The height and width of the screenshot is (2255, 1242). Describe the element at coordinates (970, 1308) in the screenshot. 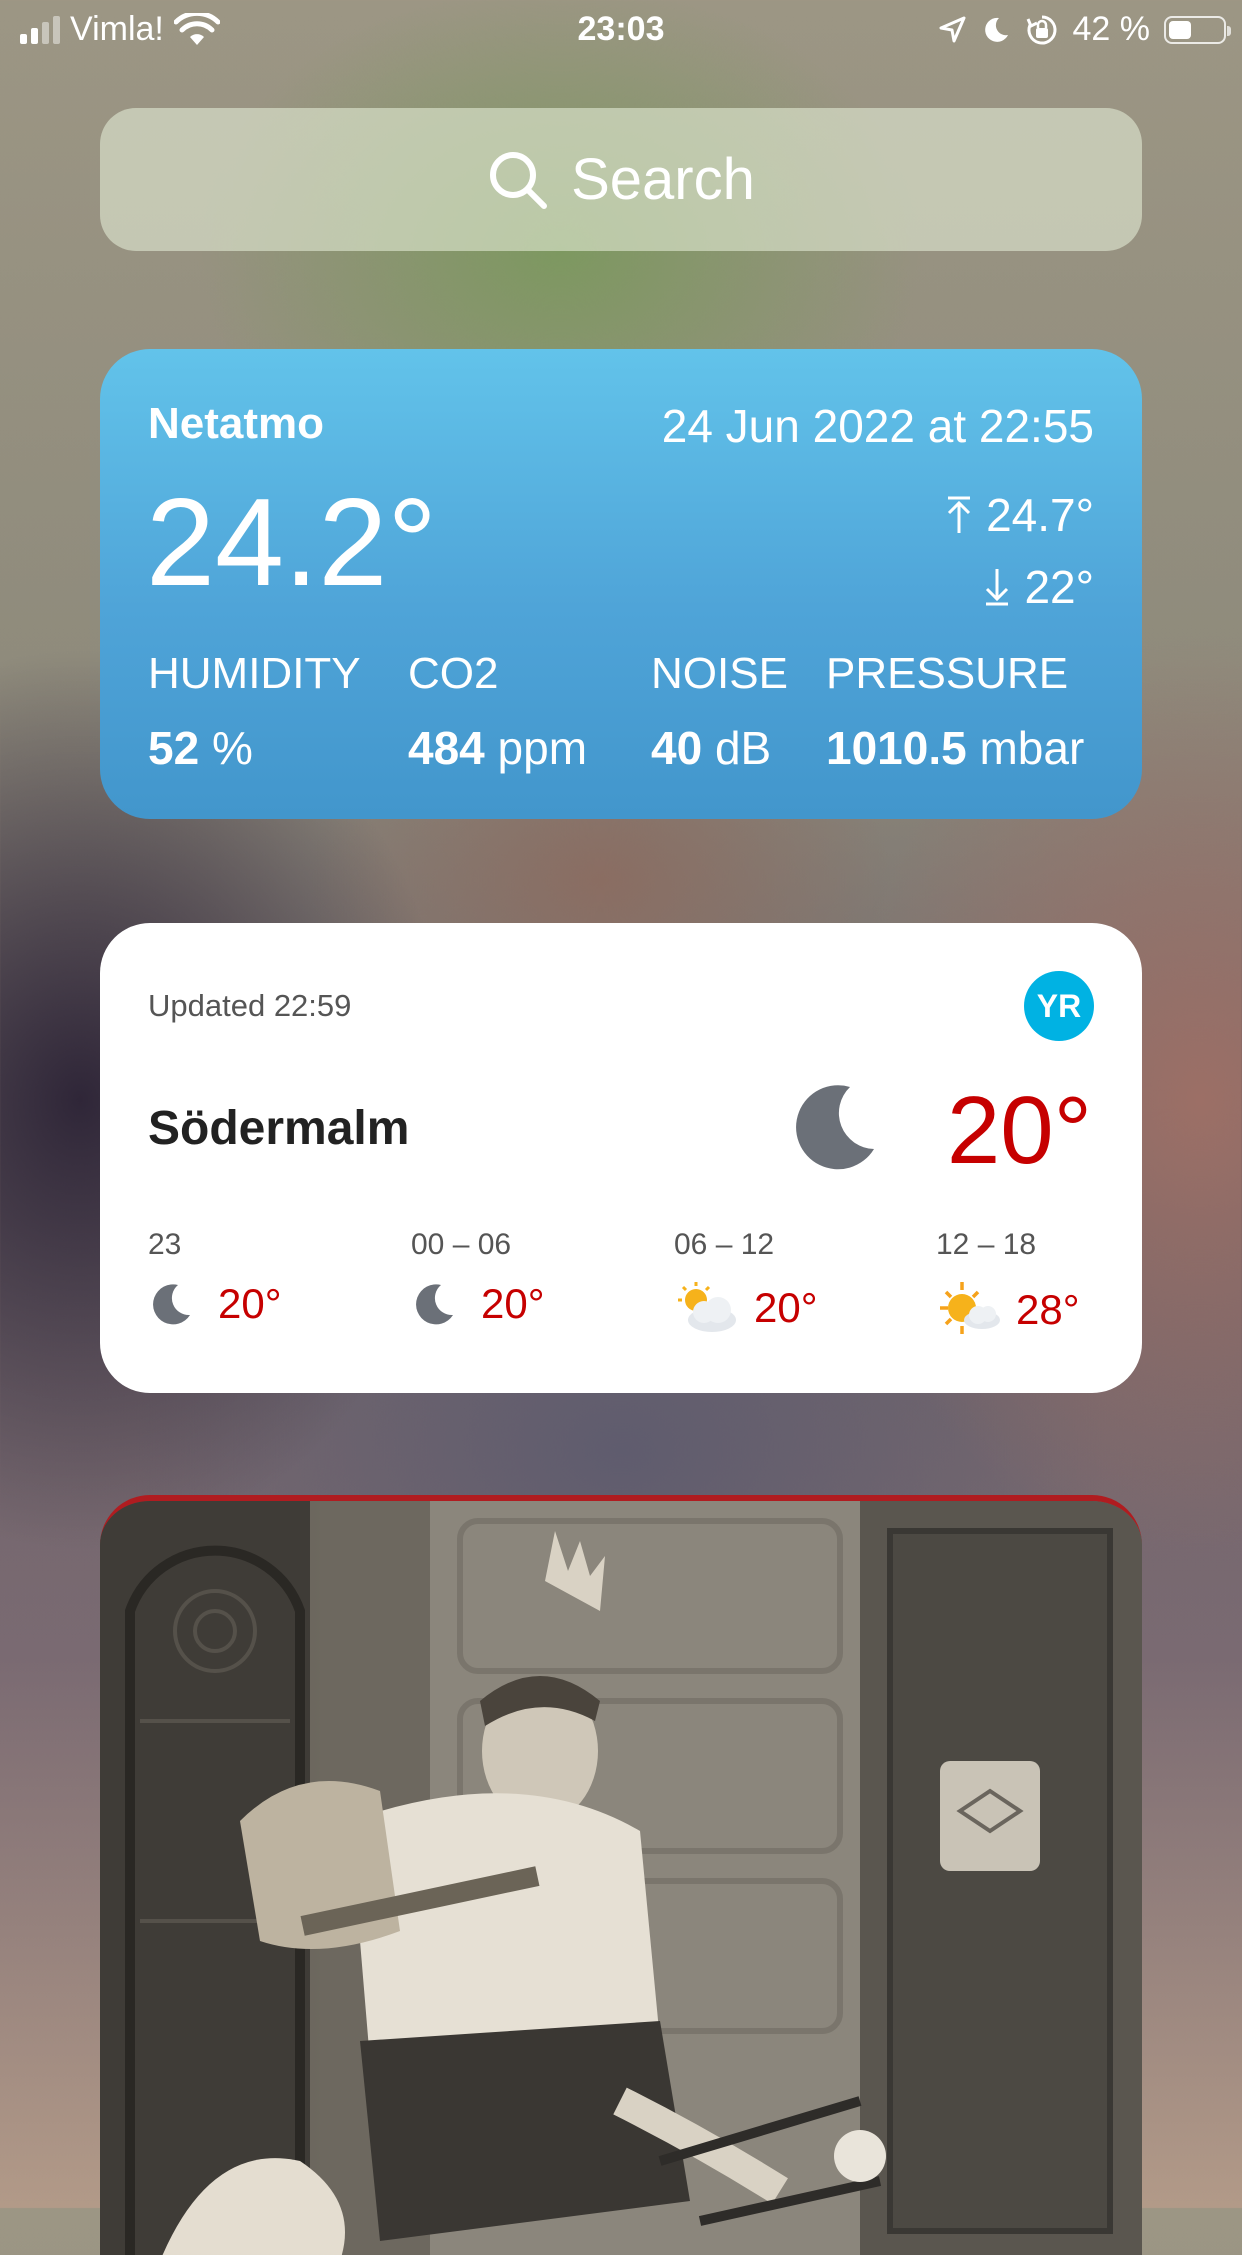

I see `sun-cloud-icon` at that location.